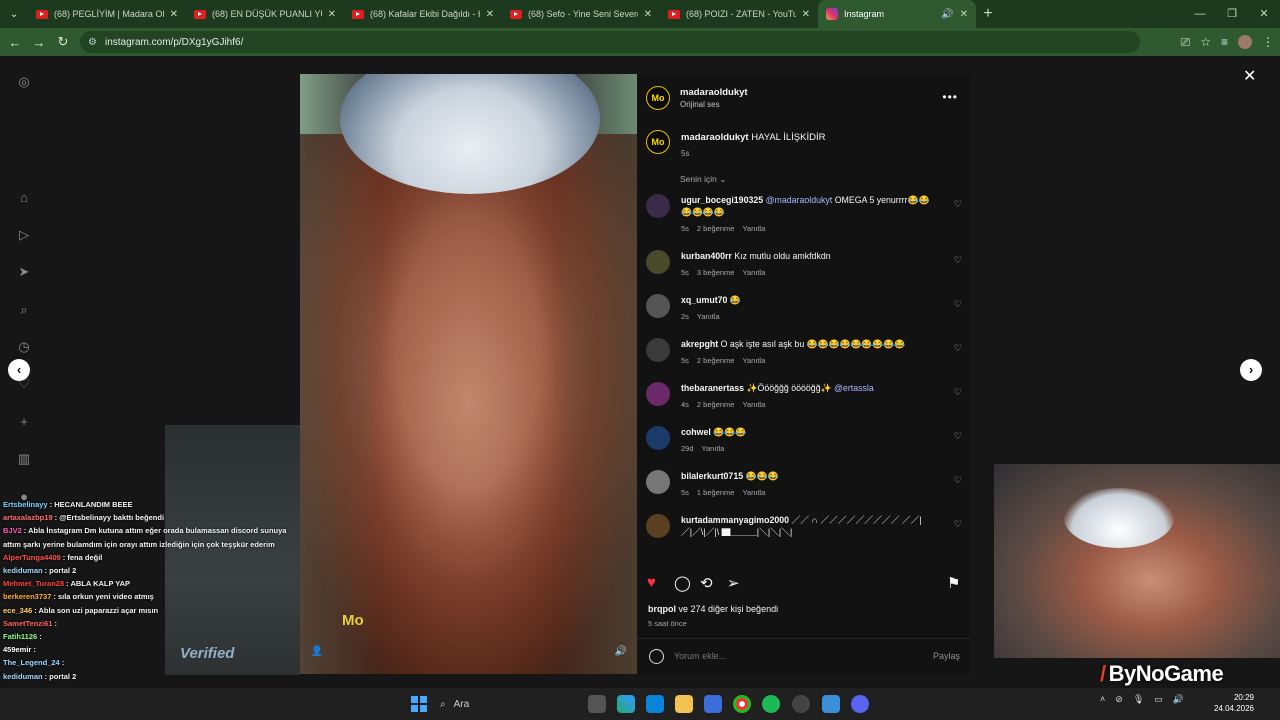  Describe the element at coordinates (699, 344) in the screenshot. I see `comment-username: akrepght` at that location.